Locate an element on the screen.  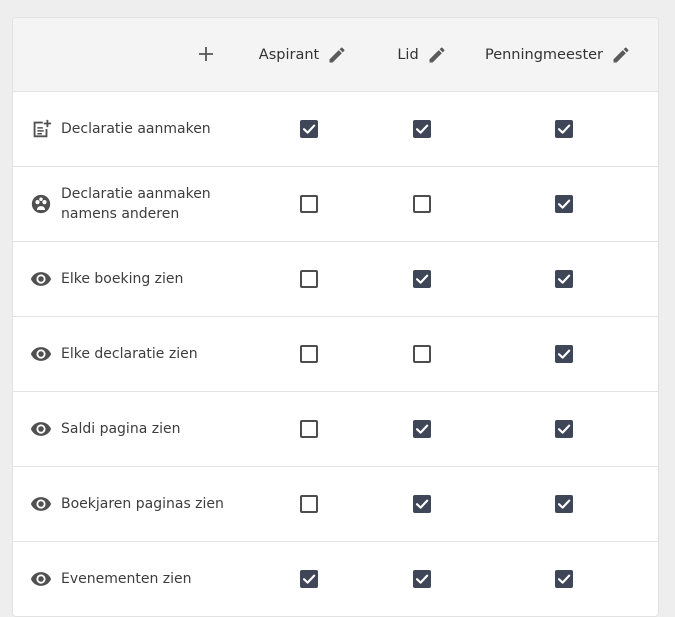
role-header-aspirant: Aspirant is located at coordinates (303, 54).